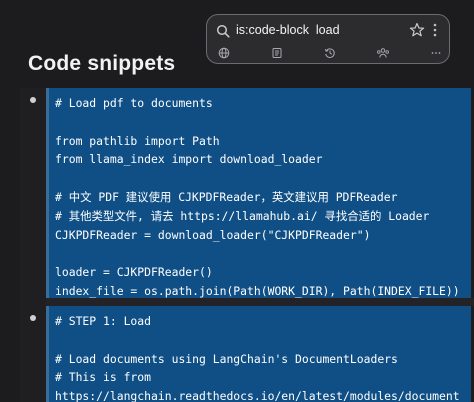  What do you see at coordinates (277, 53) in the screenshot?
I see `notes-icon` at bounding box center [277, 53].